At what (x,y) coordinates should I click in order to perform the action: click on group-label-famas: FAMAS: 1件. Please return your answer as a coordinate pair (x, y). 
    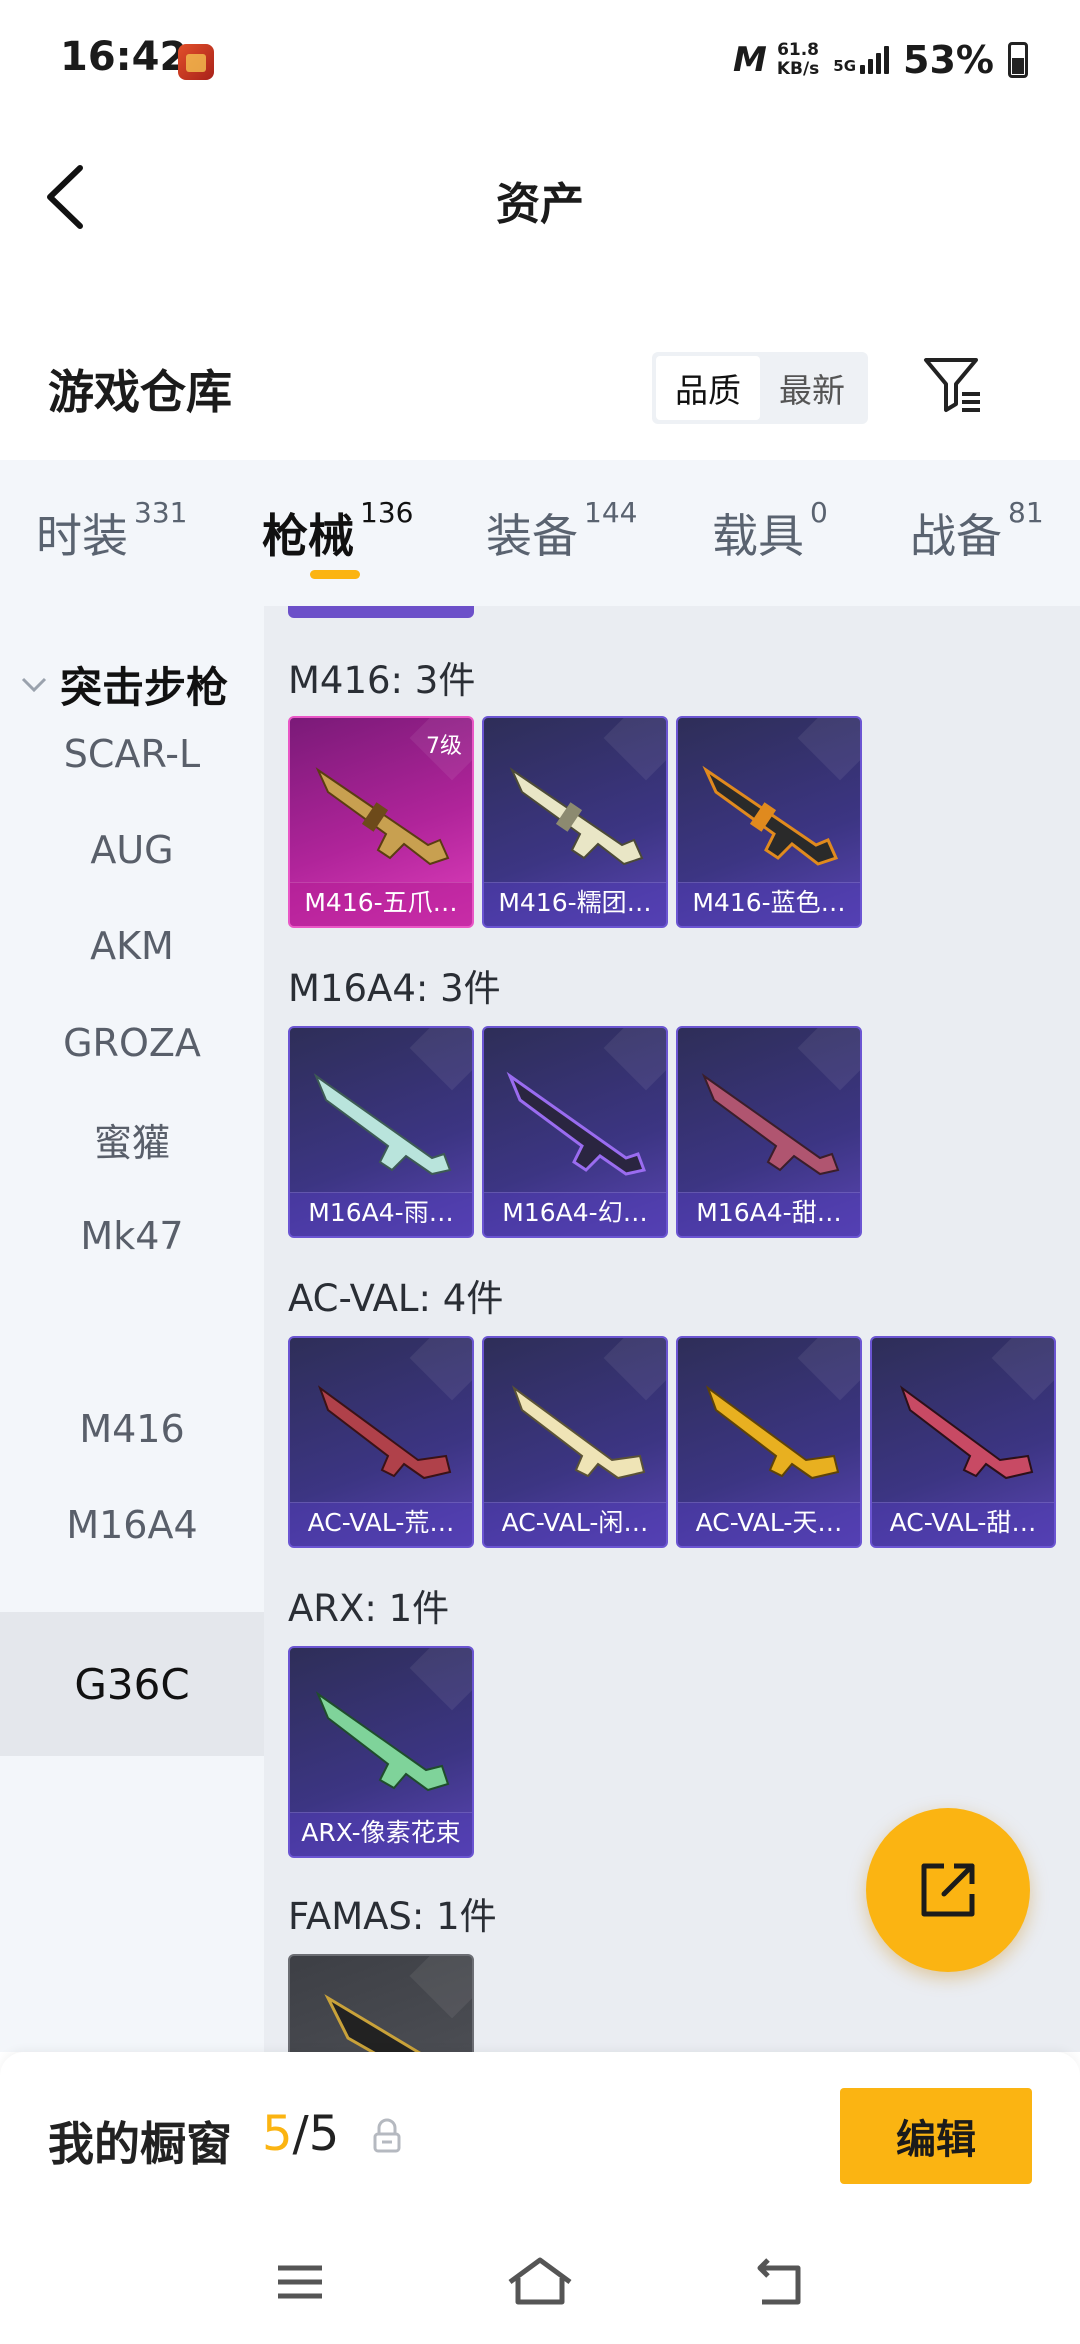
    Looking at the image, I should click on (392, 1916).